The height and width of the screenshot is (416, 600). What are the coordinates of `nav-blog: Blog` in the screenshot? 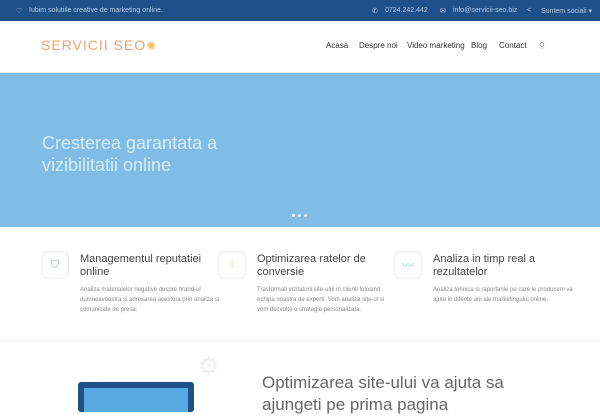 It's located at (479, 45).